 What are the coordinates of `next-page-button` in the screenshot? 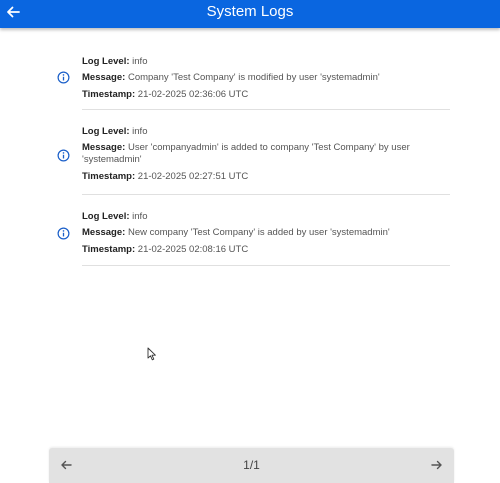 It's located at (437, 465).